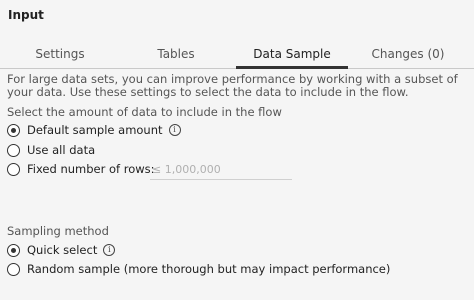 This screenshot has width=474, height=300. I want to click on use-all-data-option: Use all data, so click(51, 150).